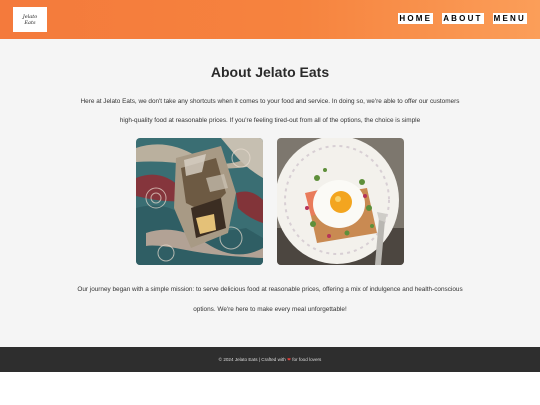 Image resolution: width=540 pixels, height=405 pixels. I want to click on page-bottom-blank, so click(270, 388).